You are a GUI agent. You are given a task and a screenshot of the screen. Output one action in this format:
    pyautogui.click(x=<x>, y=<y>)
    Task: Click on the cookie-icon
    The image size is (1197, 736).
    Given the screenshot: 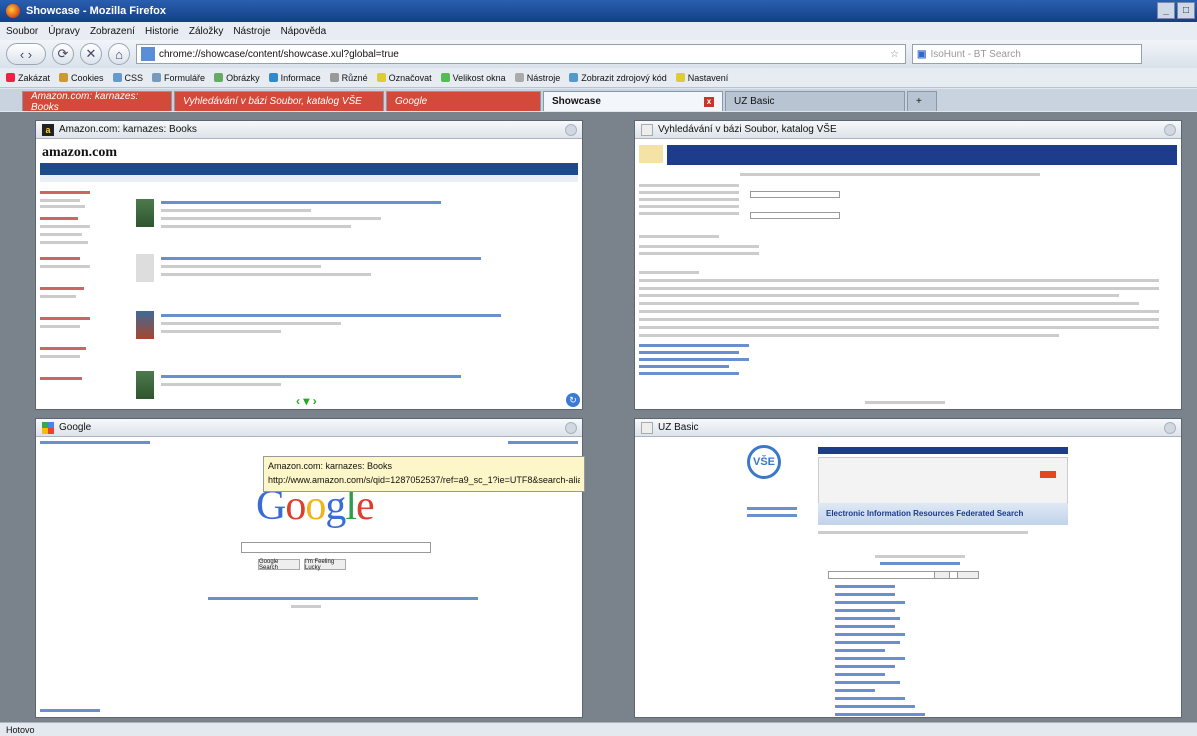 What is the action you would take?
    pyautogui.click(x=64, y=77)
    